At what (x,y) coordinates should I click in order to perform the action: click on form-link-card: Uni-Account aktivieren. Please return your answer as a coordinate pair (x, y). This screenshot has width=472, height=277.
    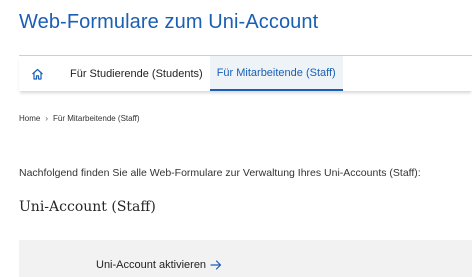
    Looking at the image, I should click on (245, 258).